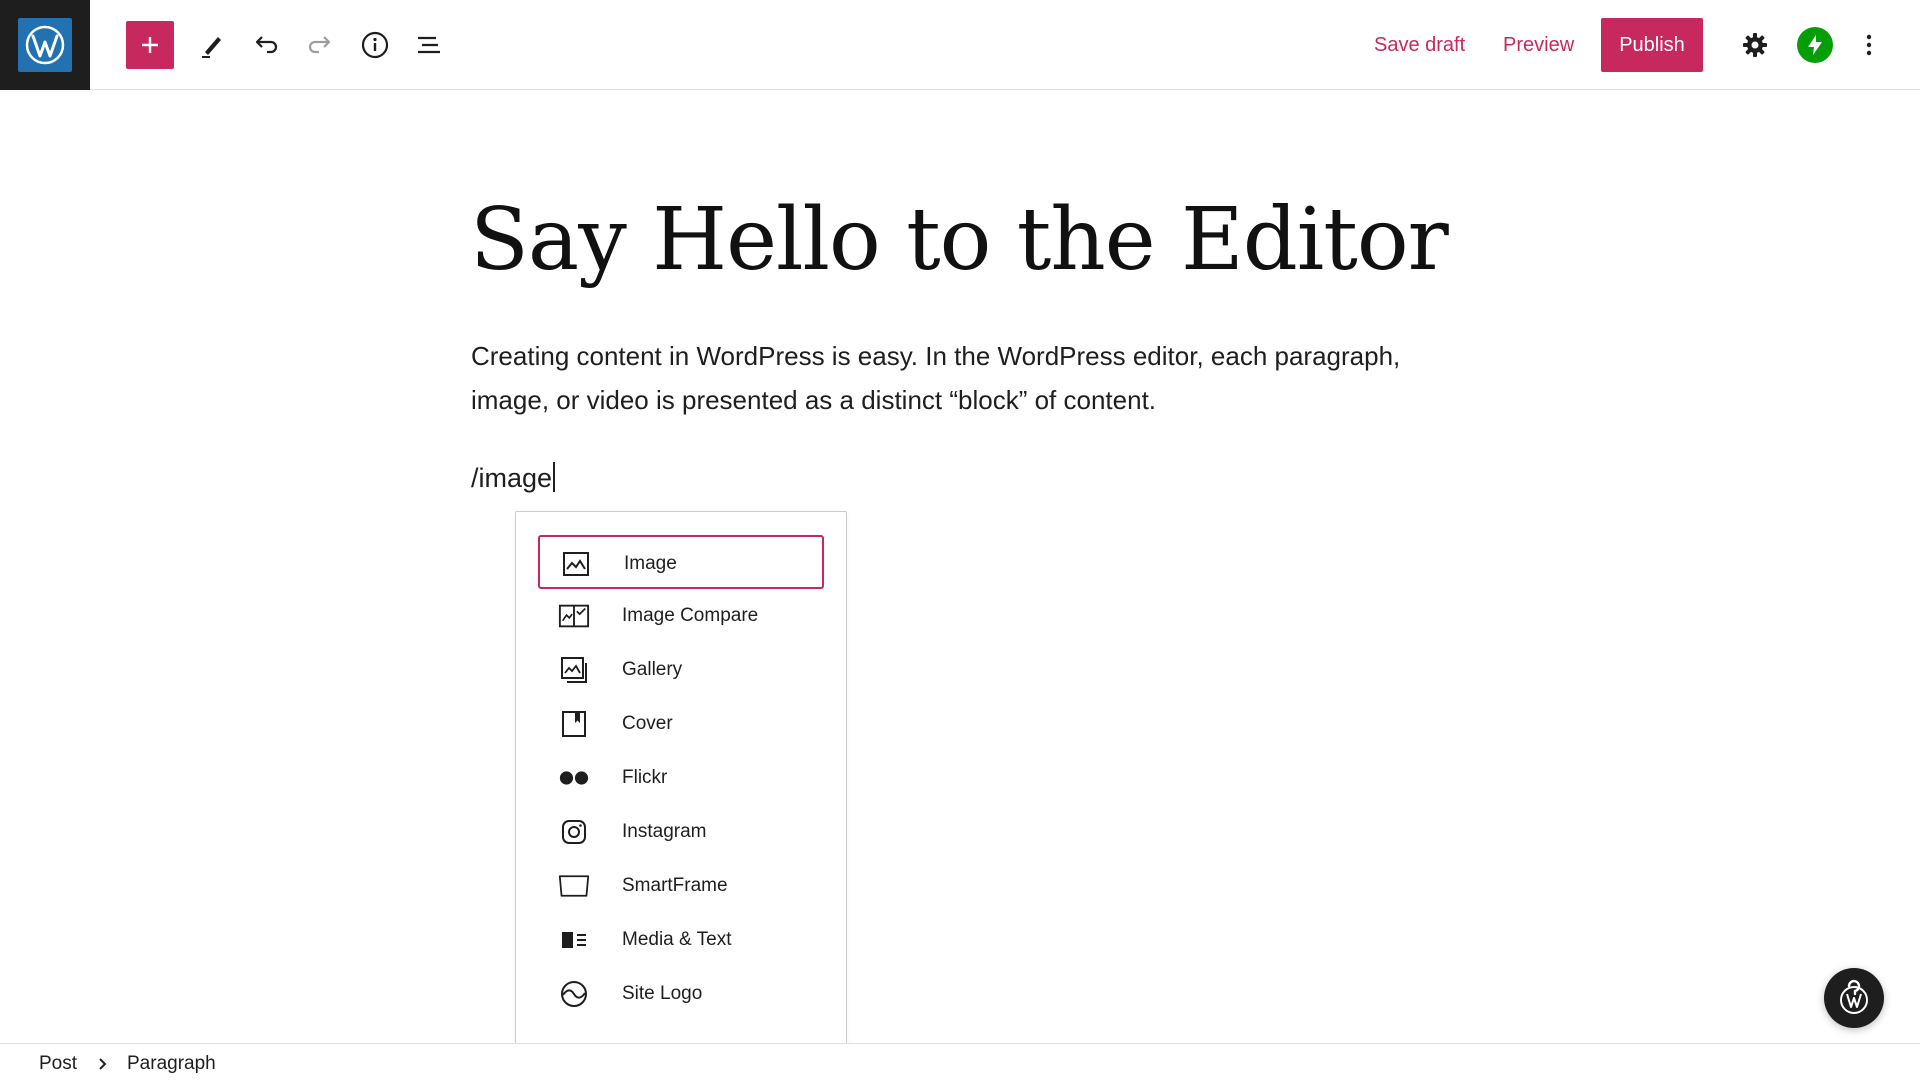  What do you see at coordinates (574, 940) in the screenshot?
I see `media-text-icon` at bounding box center [574, 940].